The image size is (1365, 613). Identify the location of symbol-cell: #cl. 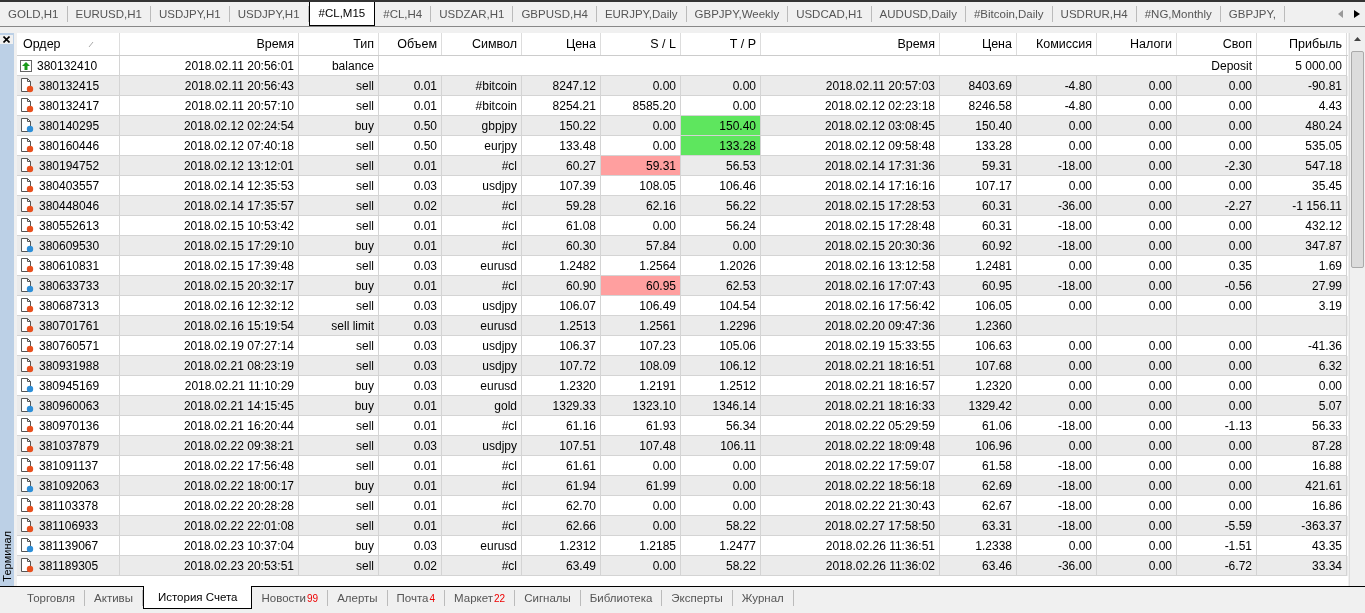
(482, 526).